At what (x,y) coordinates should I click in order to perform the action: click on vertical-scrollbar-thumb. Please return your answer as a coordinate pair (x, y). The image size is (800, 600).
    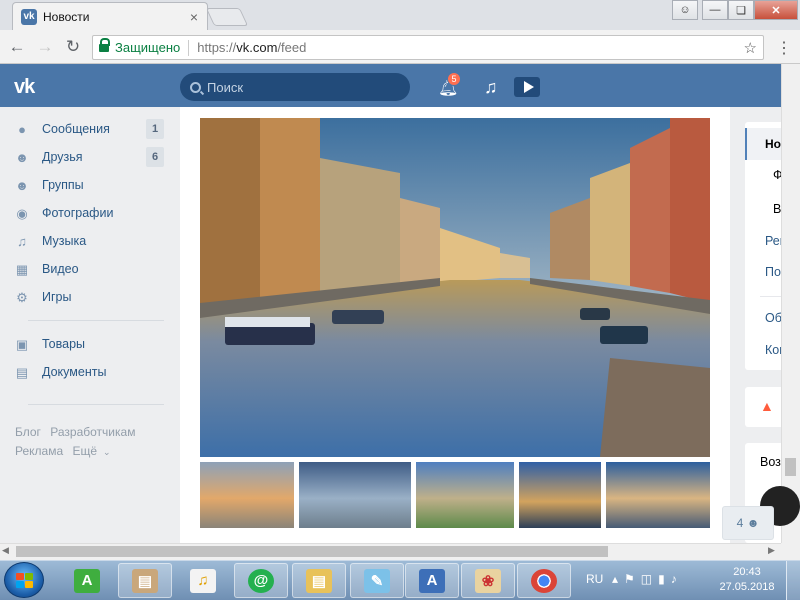
    Looking at the image, I should click on (790, 467).